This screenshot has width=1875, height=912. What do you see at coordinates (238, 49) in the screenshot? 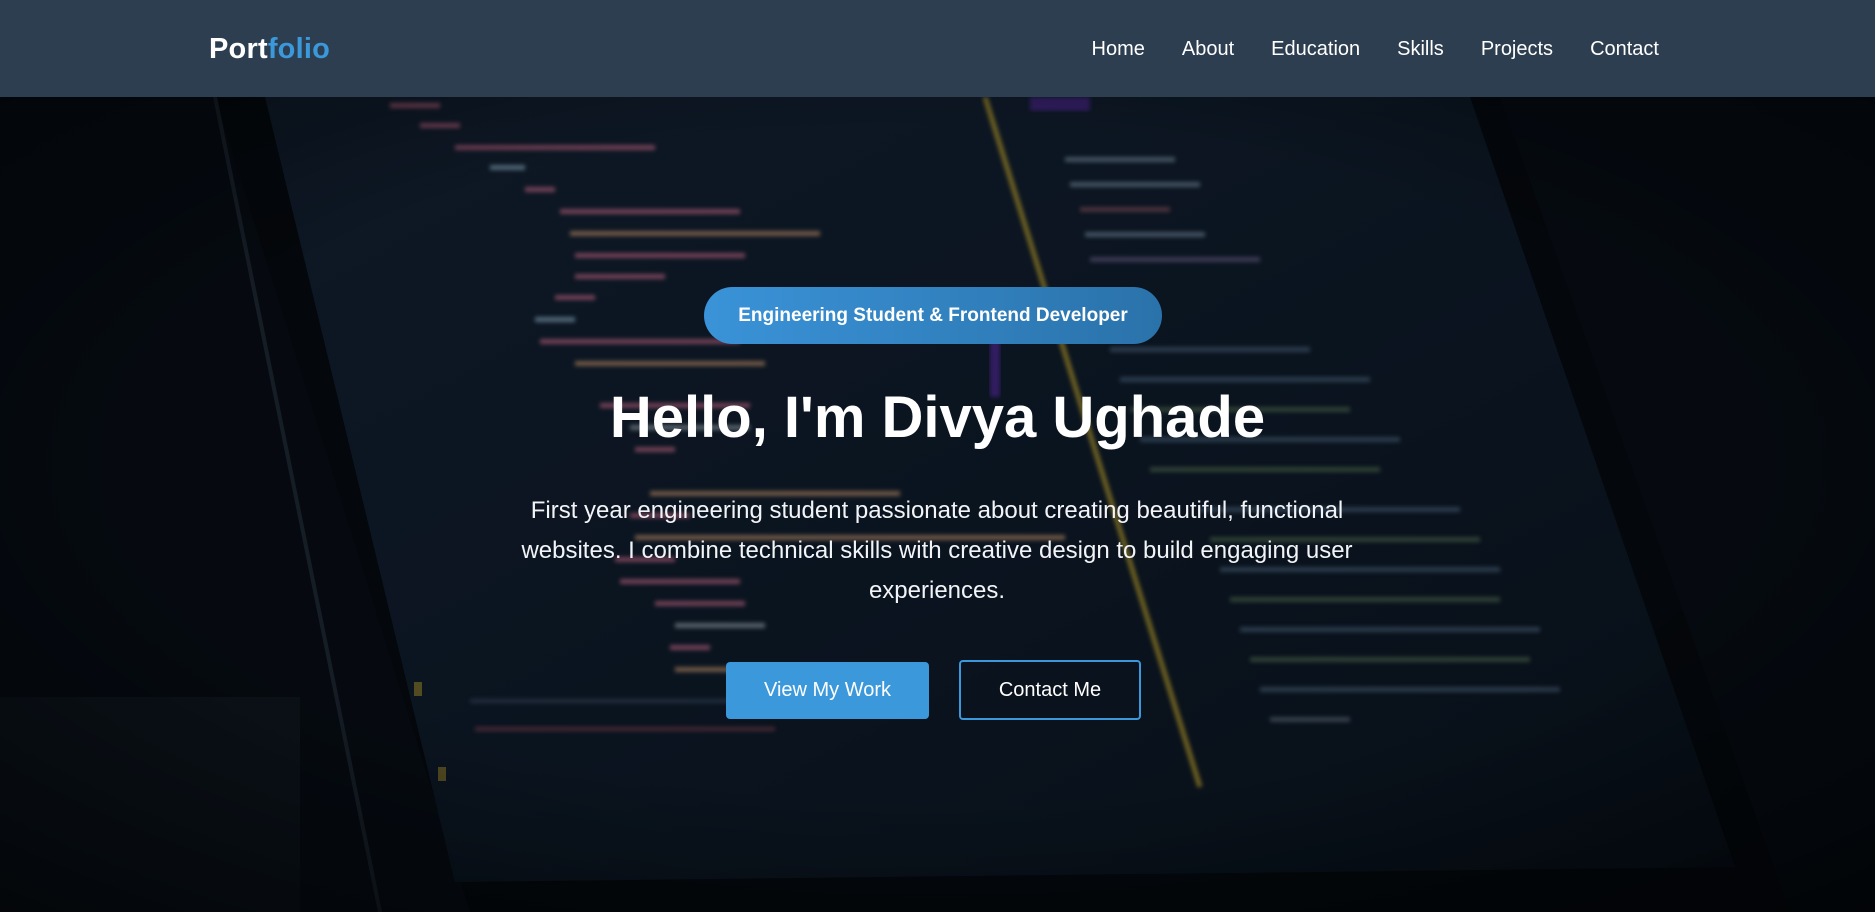
I see `logo-text-port: Port` at bounding box center [238, 49].